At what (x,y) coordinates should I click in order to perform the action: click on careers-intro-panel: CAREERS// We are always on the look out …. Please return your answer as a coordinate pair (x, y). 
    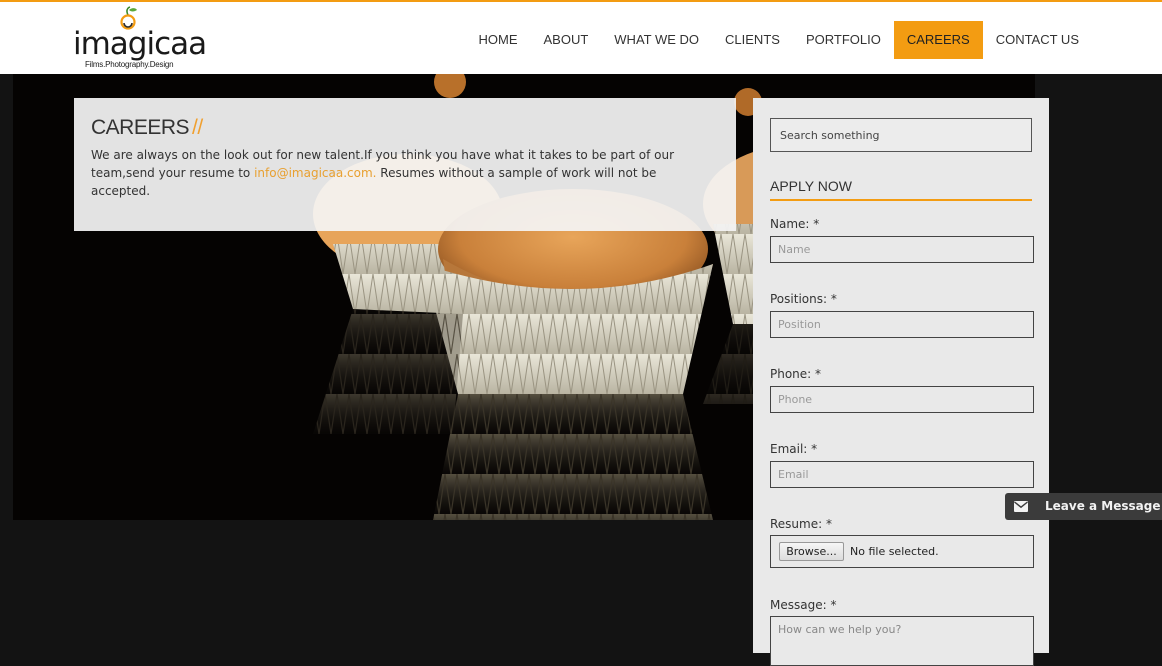
    Looking at the image, I should click on (405, 164).